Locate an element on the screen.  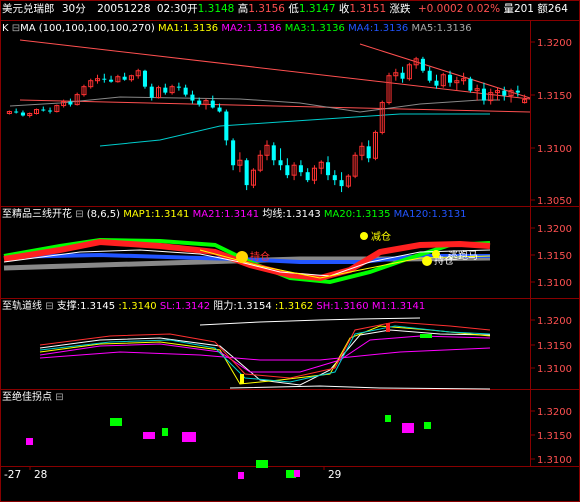
guidao-m1 is located at coordinates (265, 354).